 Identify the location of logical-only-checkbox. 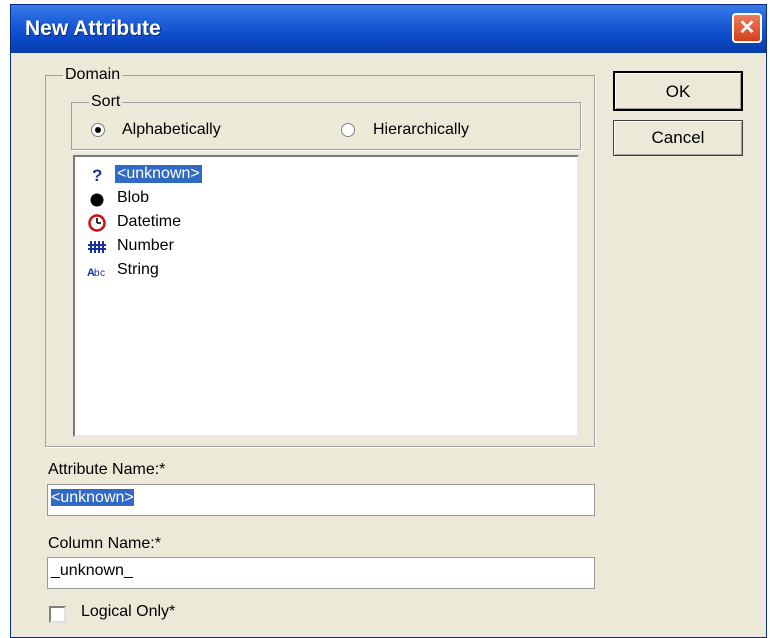
(57, 614).